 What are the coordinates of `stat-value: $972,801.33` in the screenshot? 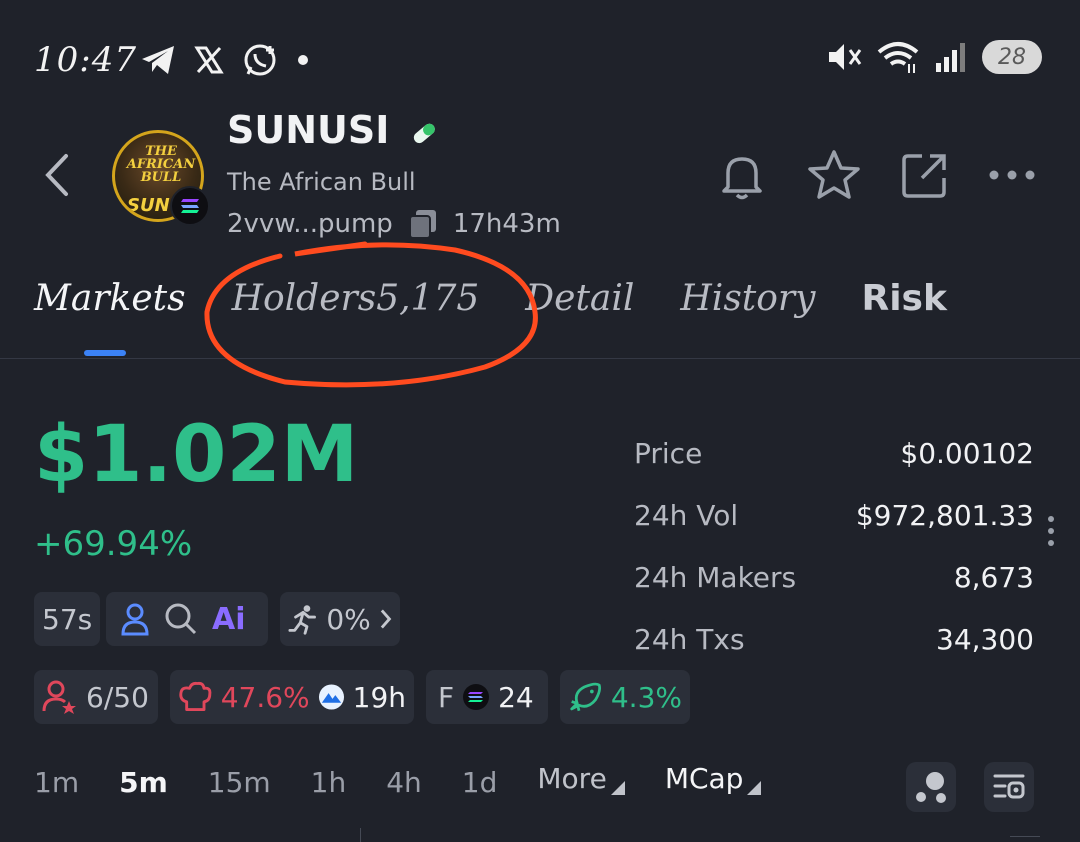 It's located at (944, 515).